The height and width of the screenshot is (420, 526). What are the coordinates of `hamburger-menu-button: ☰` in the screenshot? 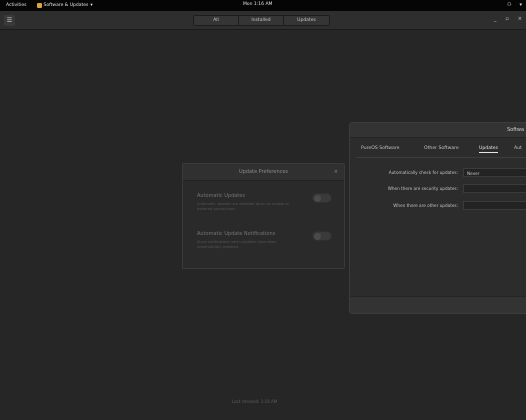 It's located at (9, 20).